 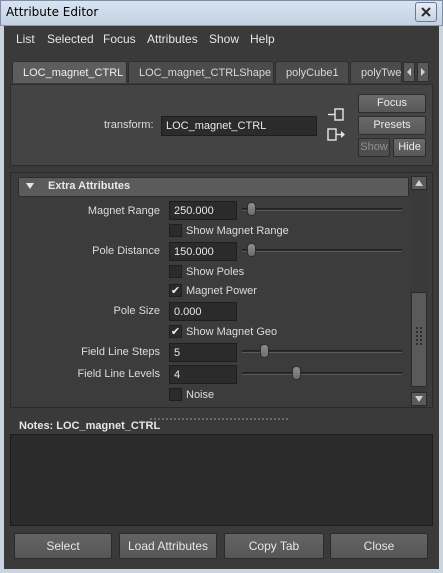 What do you see at coordinates (265, 351) in the screenshot?
I see `field-line-steps-slider-handle` at bounding box center [265, 351].